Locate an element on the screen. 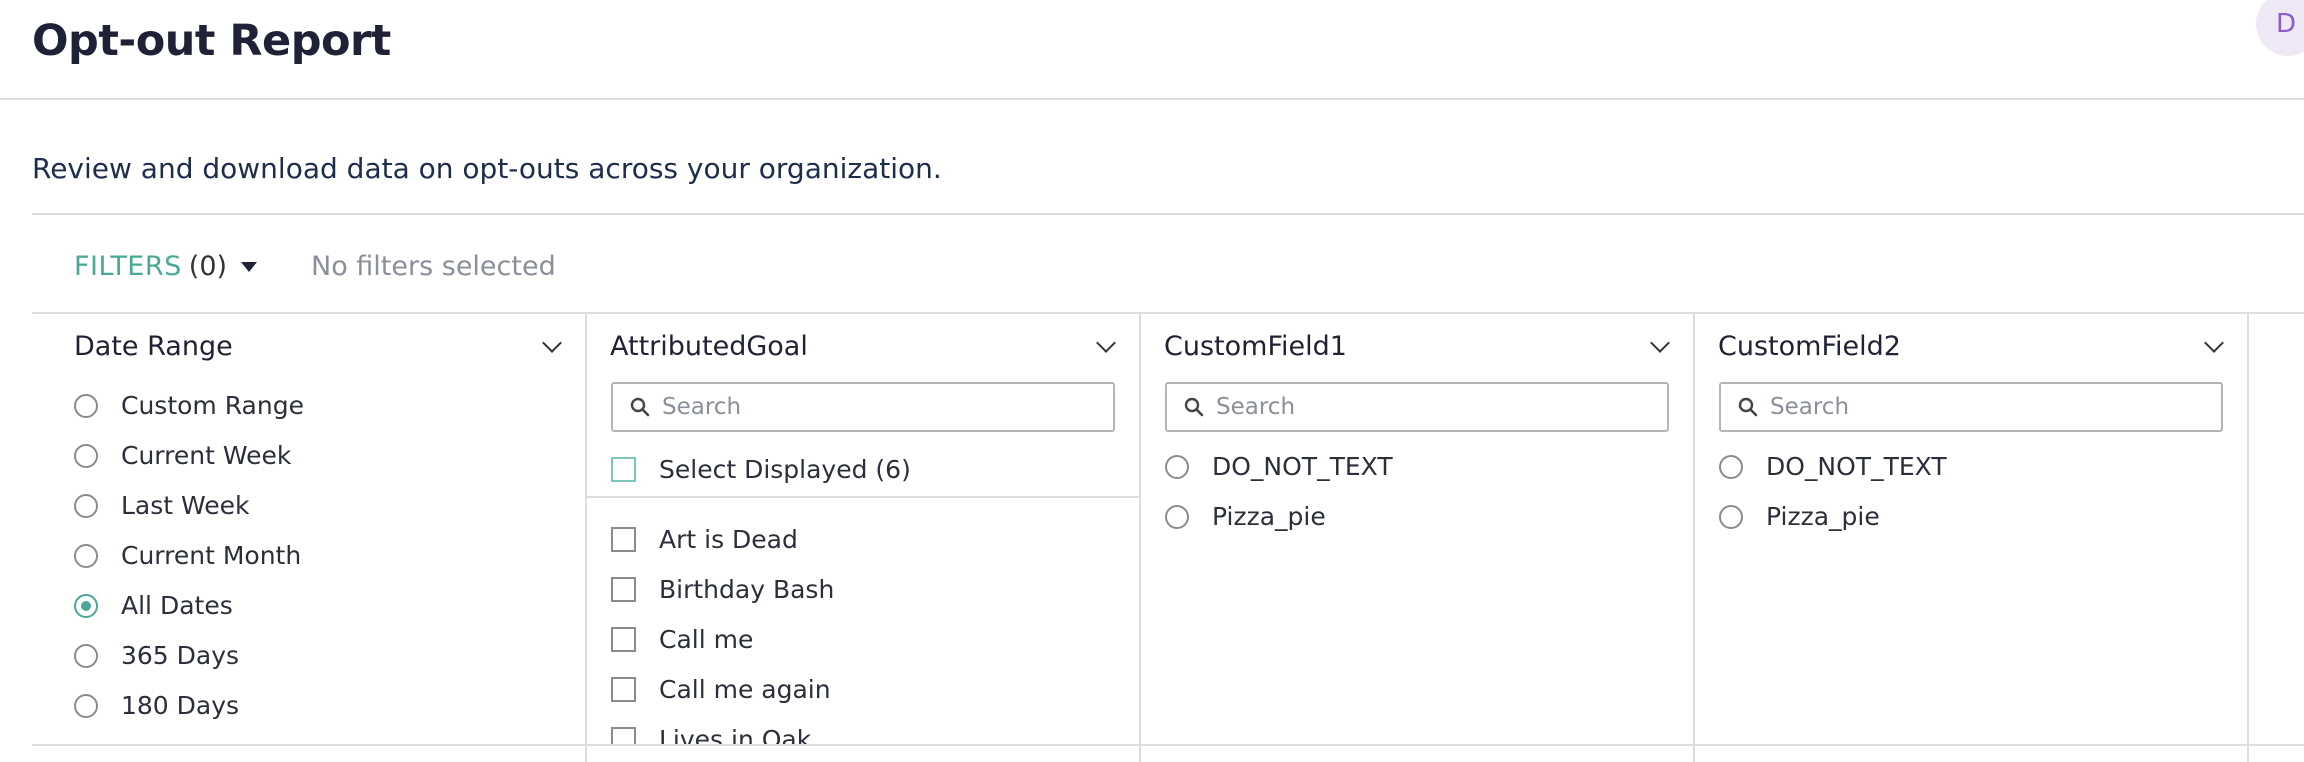  checkbox-label: Birthday Bash is located at coordinates (747, 589).